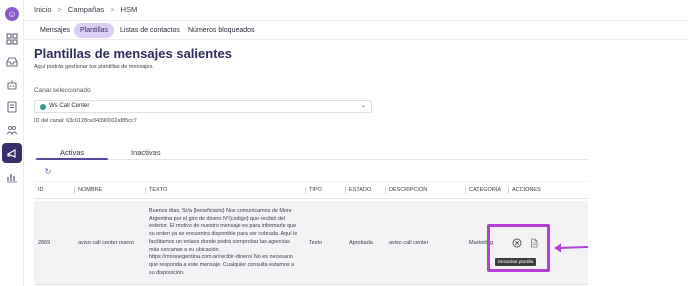 The width and height of the screenshot is (688, 286). Describe the element at coordinates (315, 190) in the screenshot. I see `col-tipo: TIPO` at that location.